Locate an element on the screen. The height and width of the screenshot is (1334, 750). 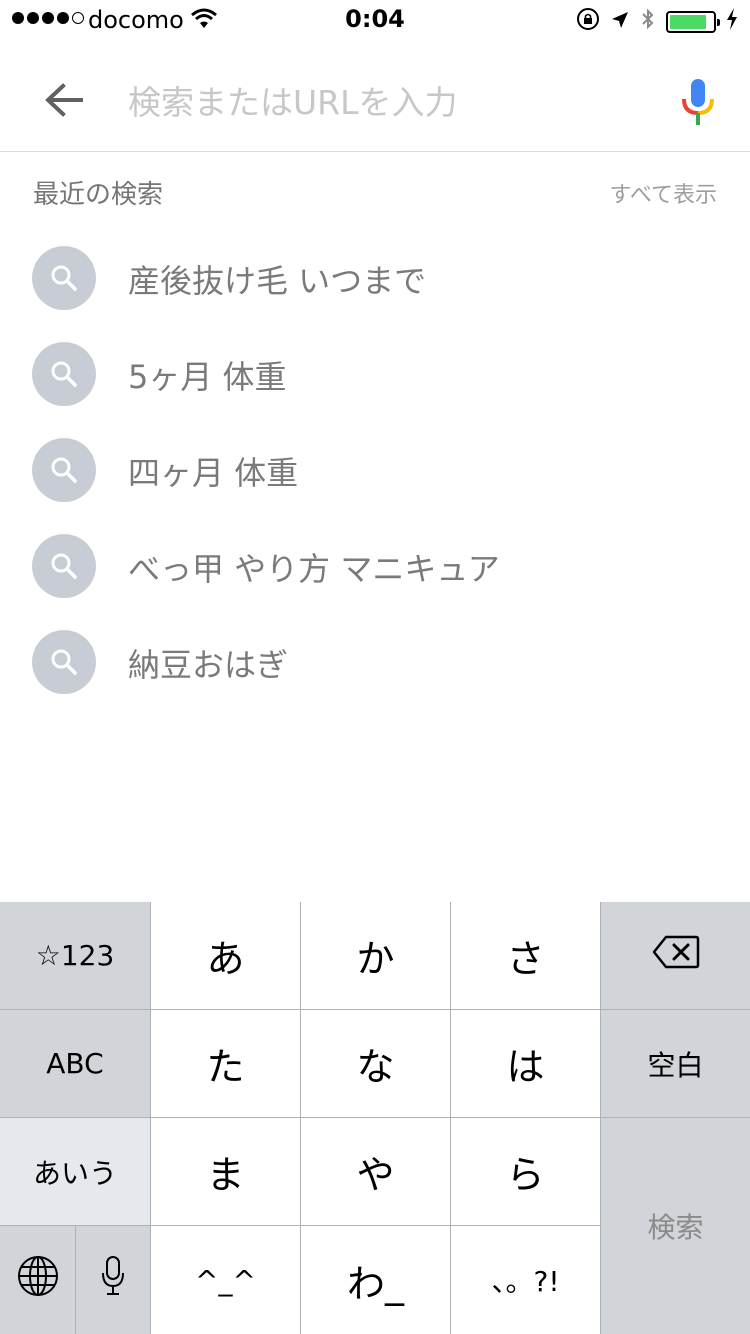
backspace-icon is located at coordinates (676, 956).